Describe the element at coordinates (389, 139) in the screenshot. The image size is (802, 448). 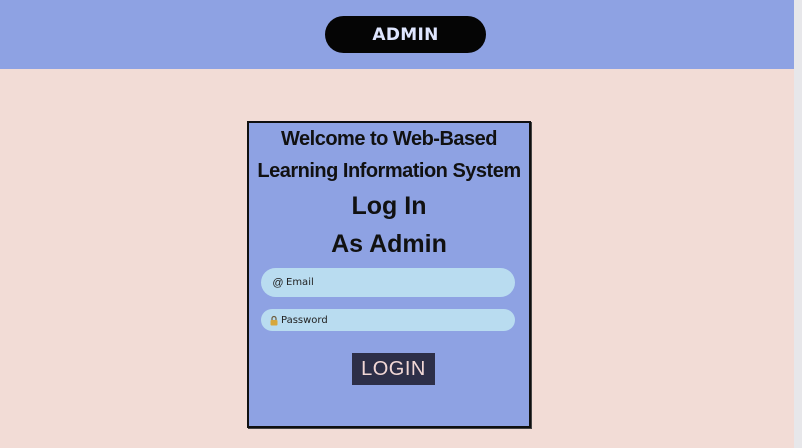
I see `welcome-title-line-1: Welcome to Web-Based` at that location.